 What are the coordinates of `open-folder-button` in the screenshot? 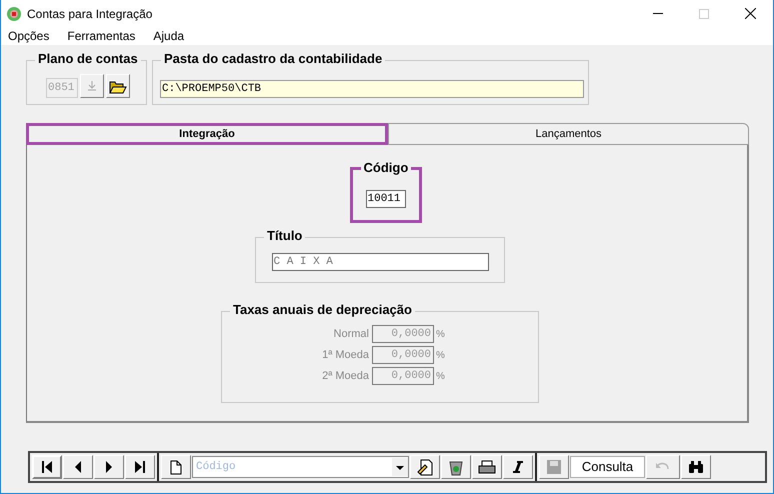 It's located at (118, 86).